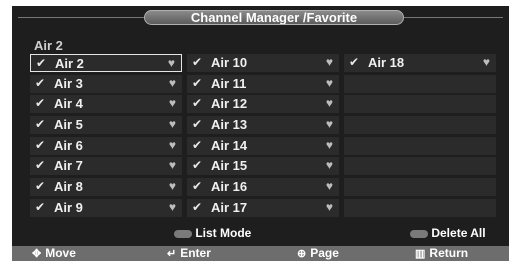 The width and height of the screenshot is (521, 267). Describe the element at coordinates (223, 233) in the screenshot. I see `list-mode-label: List Mode` at that location.